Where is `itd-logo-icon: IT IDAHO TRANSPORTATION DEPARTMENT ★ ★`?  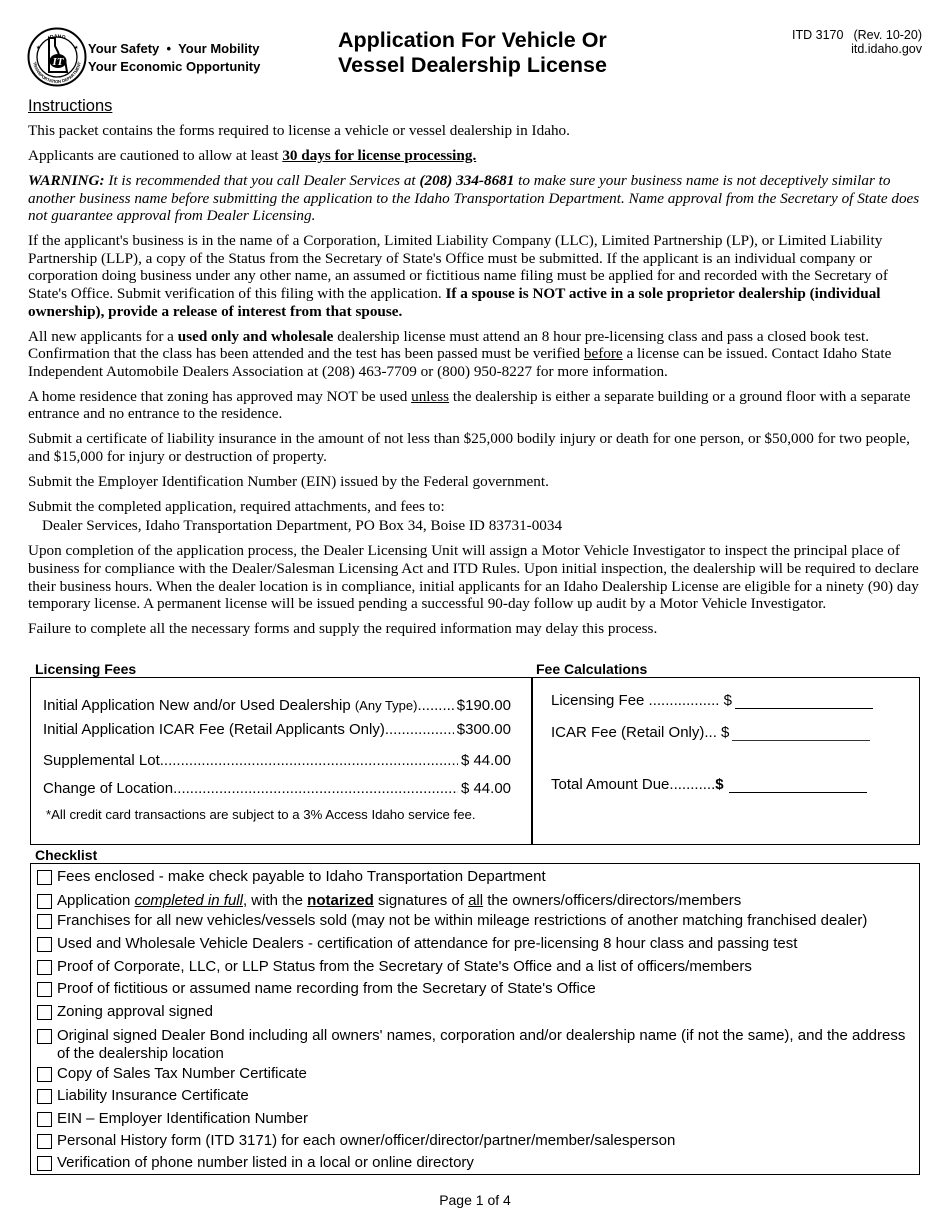
itd-logo-icon: IT IDAHO TRANSPORTATION DEPARTMENT ★ ★ is located at coordinates (57, 57).